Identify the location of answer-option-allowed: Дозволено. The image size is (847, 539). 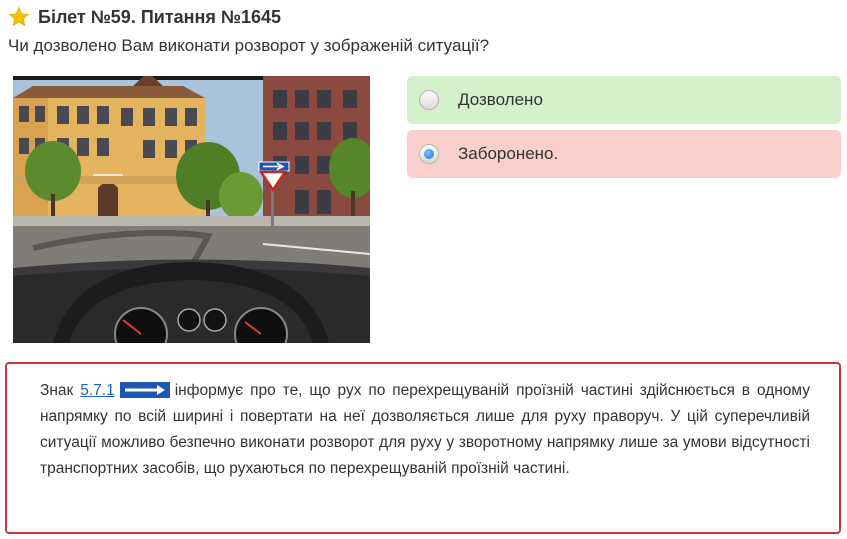
(624, 100).